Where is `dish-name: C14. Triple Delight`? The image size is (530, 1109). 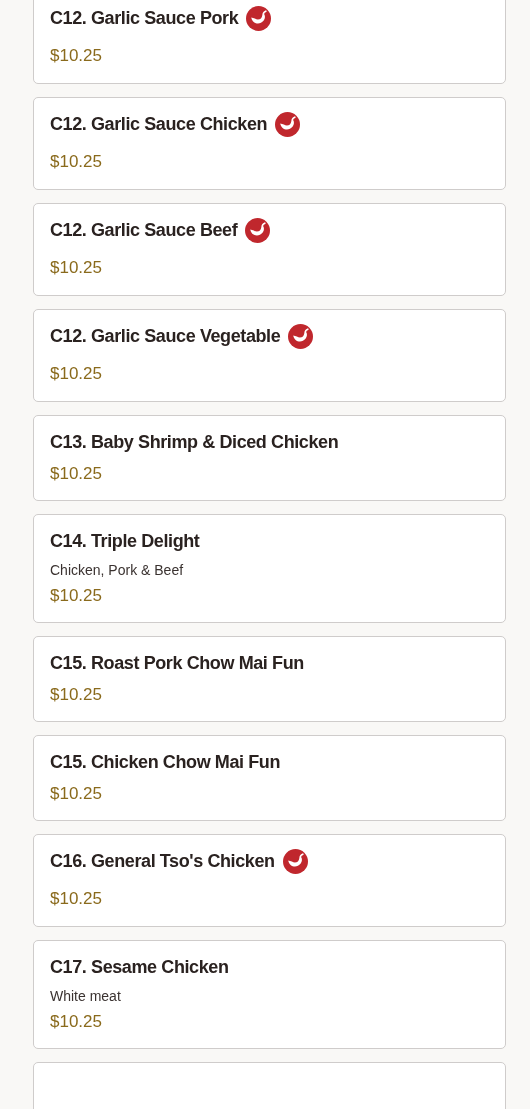 dish-name: C14. Triple Delight is located at coordinates (125, 541).